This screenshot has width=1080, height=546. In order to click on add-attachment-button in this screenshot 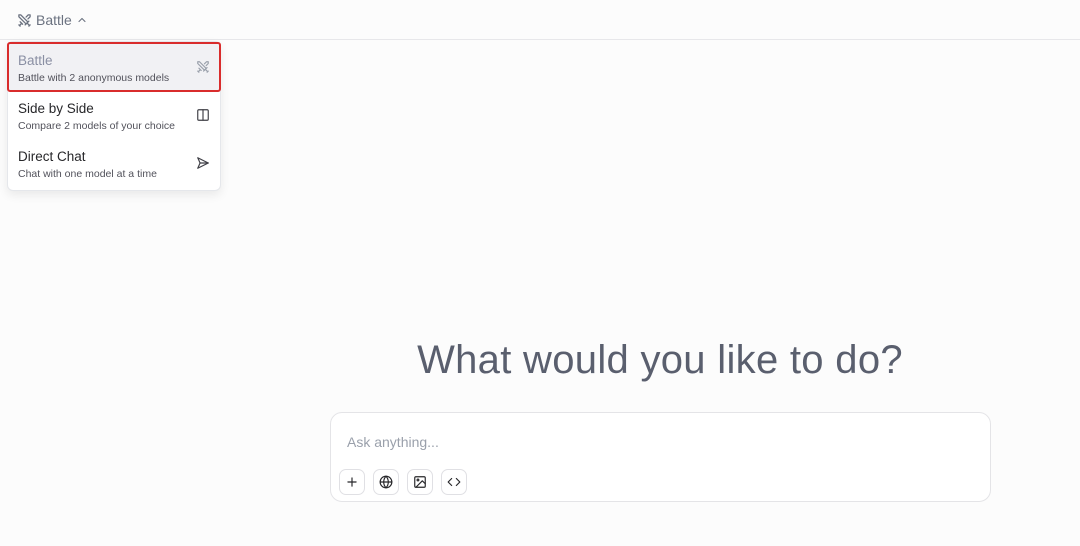, I will do `click(352, 482)`.